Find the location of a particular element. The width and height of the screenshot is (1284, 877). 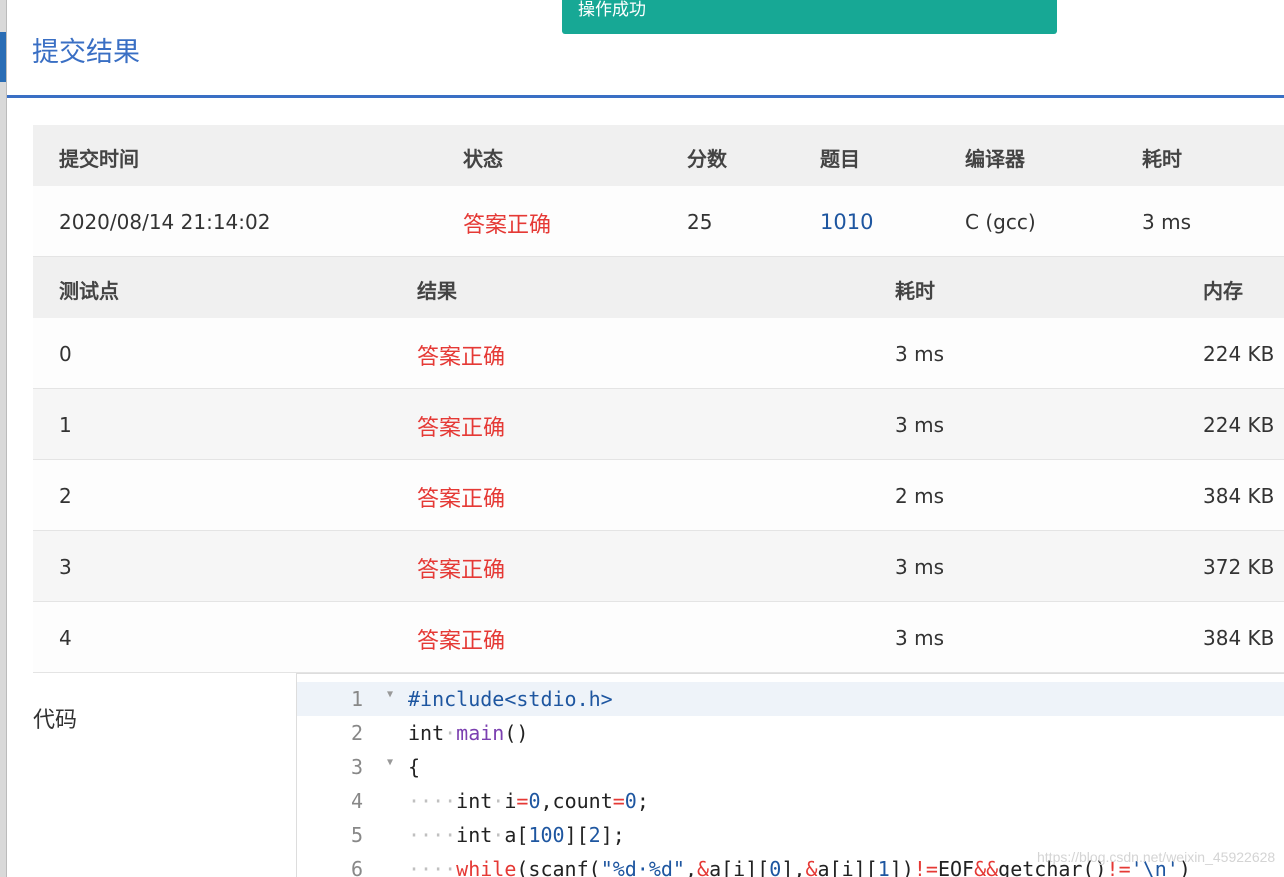

table-row: 2 答案正确 2 ms 384 KB is located at coordinates (658, 495).